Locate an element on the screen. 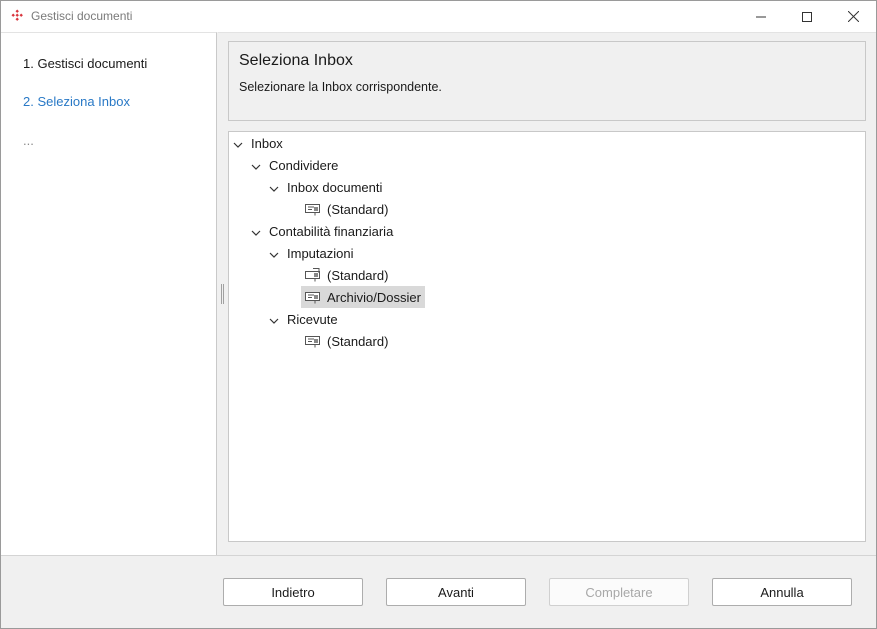 The image size is (877, 629). tree-leaf-label: Archivio/Dossier is located at coordinates (374, 297).